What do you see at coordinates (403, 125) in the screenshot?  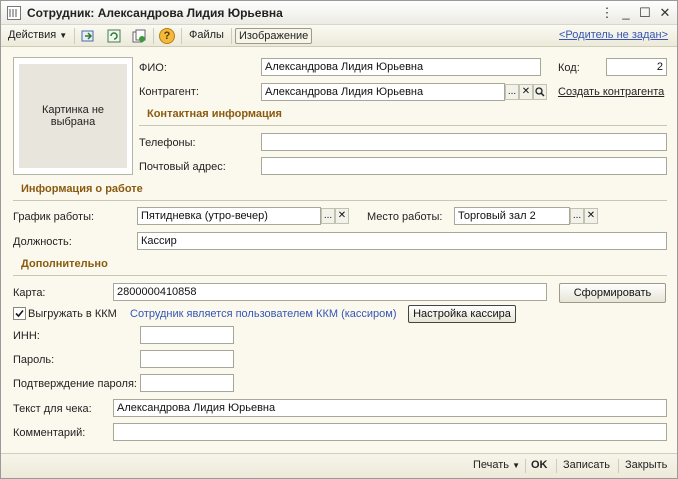 I see `contact-divider` at bounding box center [403, 125].